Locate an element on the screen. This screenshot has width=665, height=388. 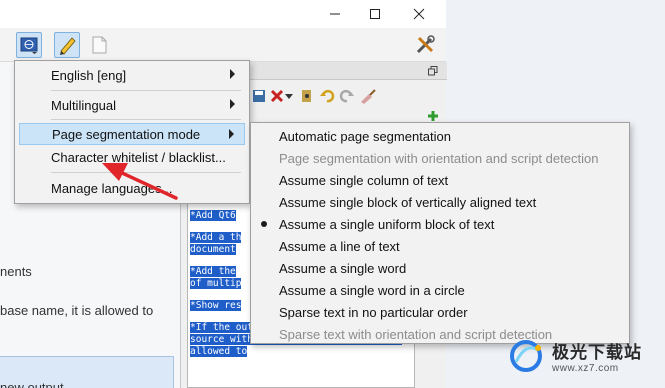
menu-item-english: English [eng] is located at coordinates (132, 75).